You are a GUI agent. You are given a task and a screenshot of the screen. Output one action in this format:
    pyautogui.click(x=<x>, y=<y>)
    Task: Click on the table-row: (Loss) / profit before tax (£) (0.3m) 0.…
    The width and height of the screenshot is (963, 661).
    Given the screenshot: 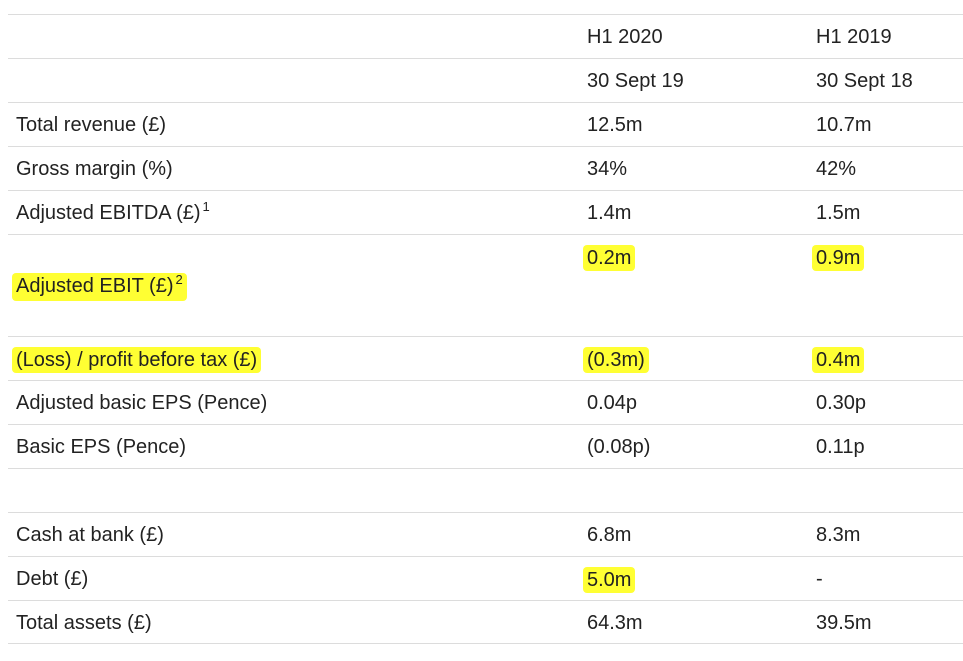 What is the action you would take?
    pyautogui.click(x=485, y=358)
    